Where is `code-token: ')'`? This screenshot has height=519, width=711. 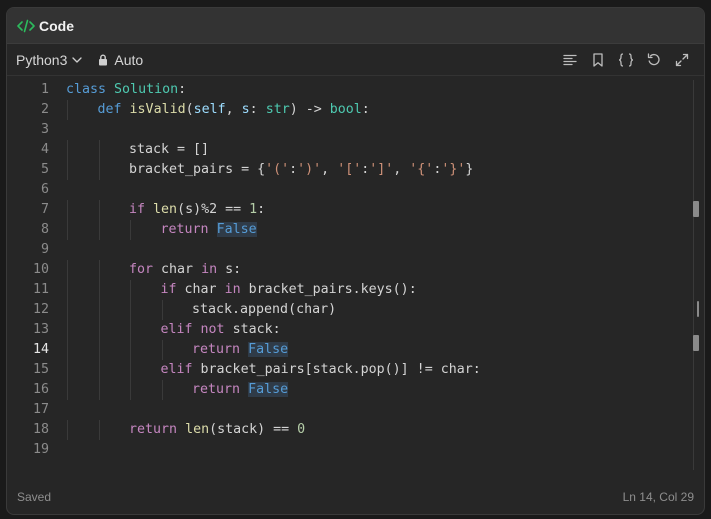 code-token: ')' is located at coordinates (309, 169).